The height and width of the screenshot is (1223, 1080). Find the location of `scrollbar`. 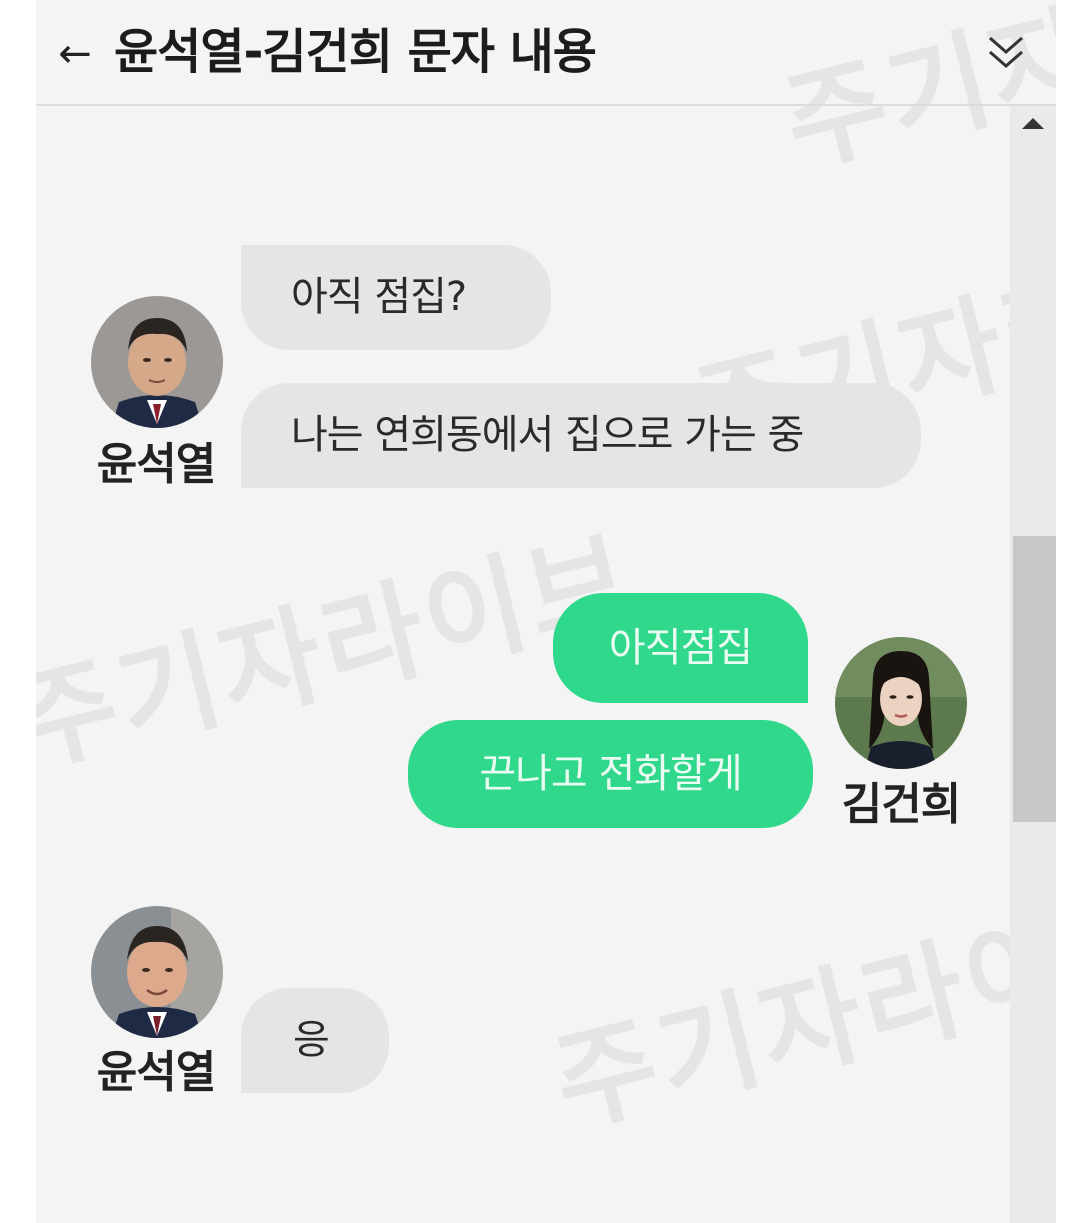

scrollbar is located at coordinates (1033, 664).